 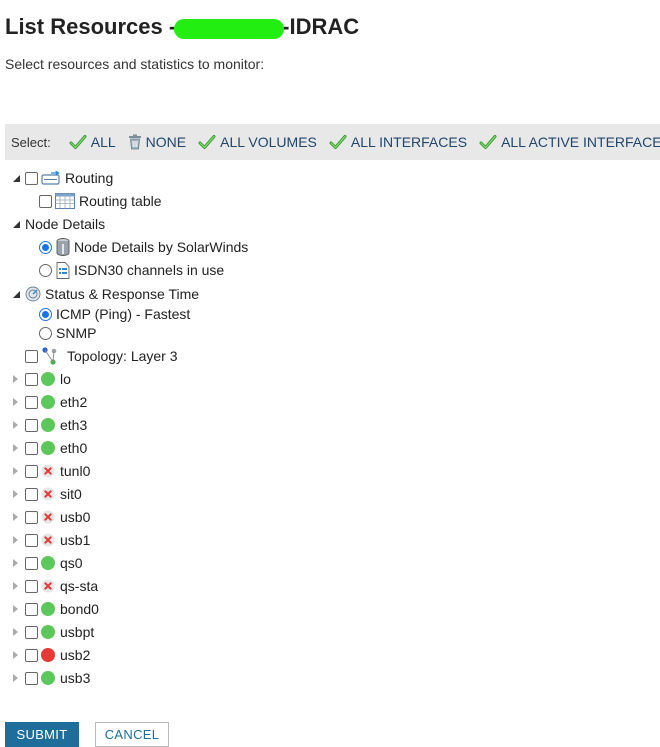 I want to click on redaction-mark, so click(x=229, y=29).